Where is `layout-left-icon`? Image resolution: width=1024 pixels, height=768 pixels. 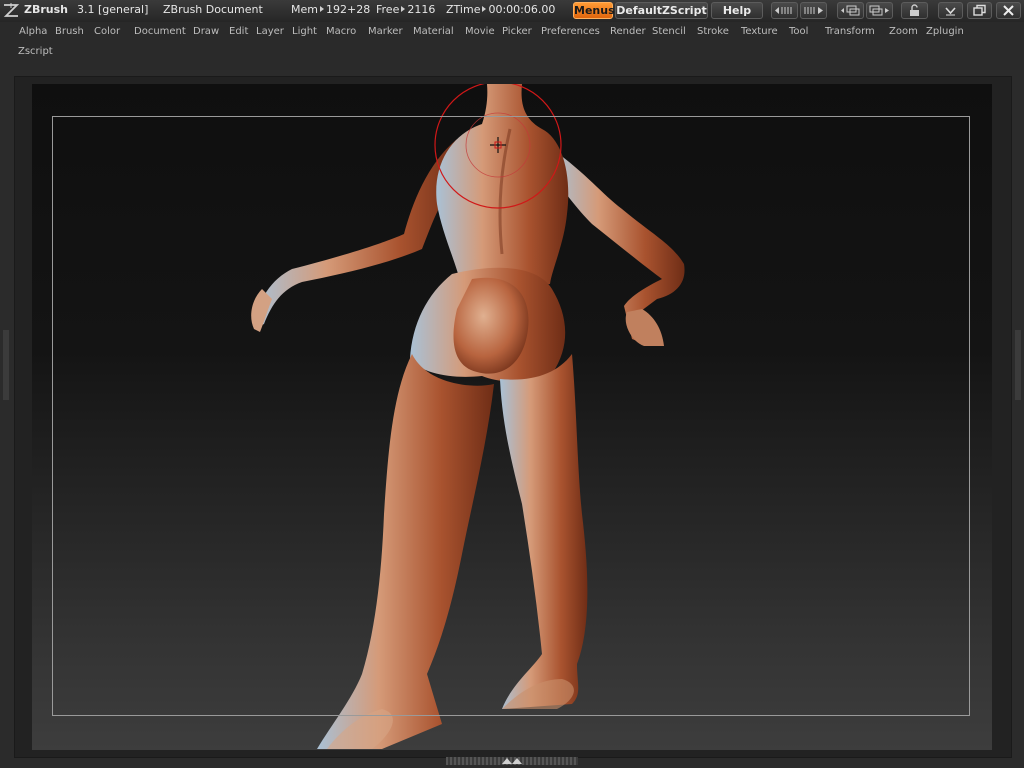
layout-left-icon is located at coordinates (850, 10).